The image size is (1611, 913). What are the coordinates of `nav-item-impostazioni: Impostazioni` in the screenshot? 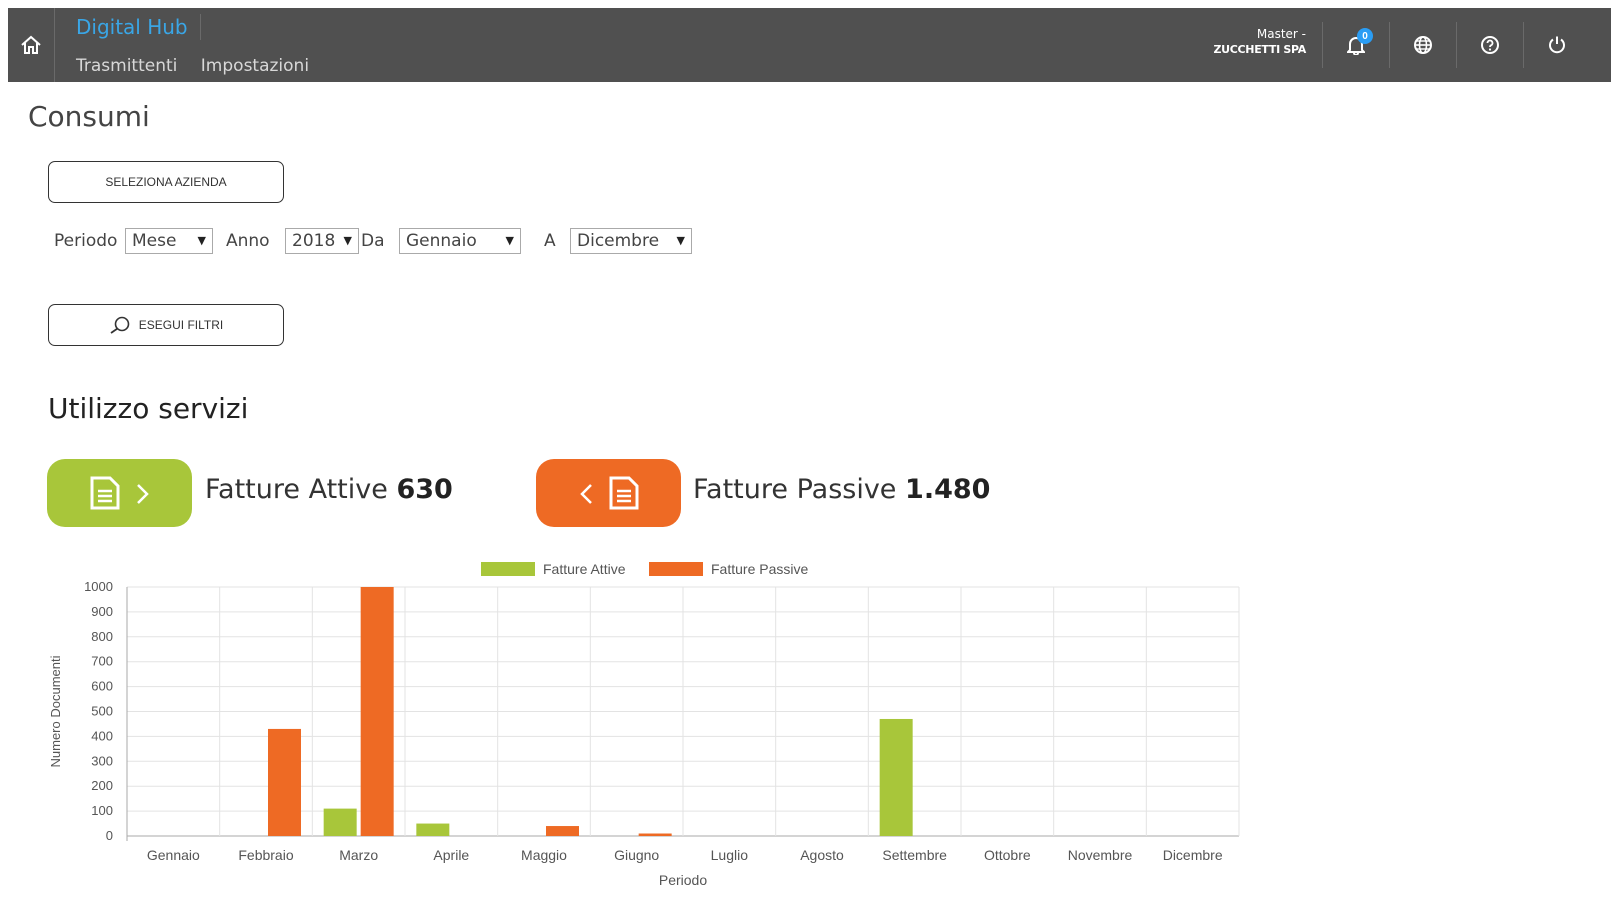 It's located at (255, 66).